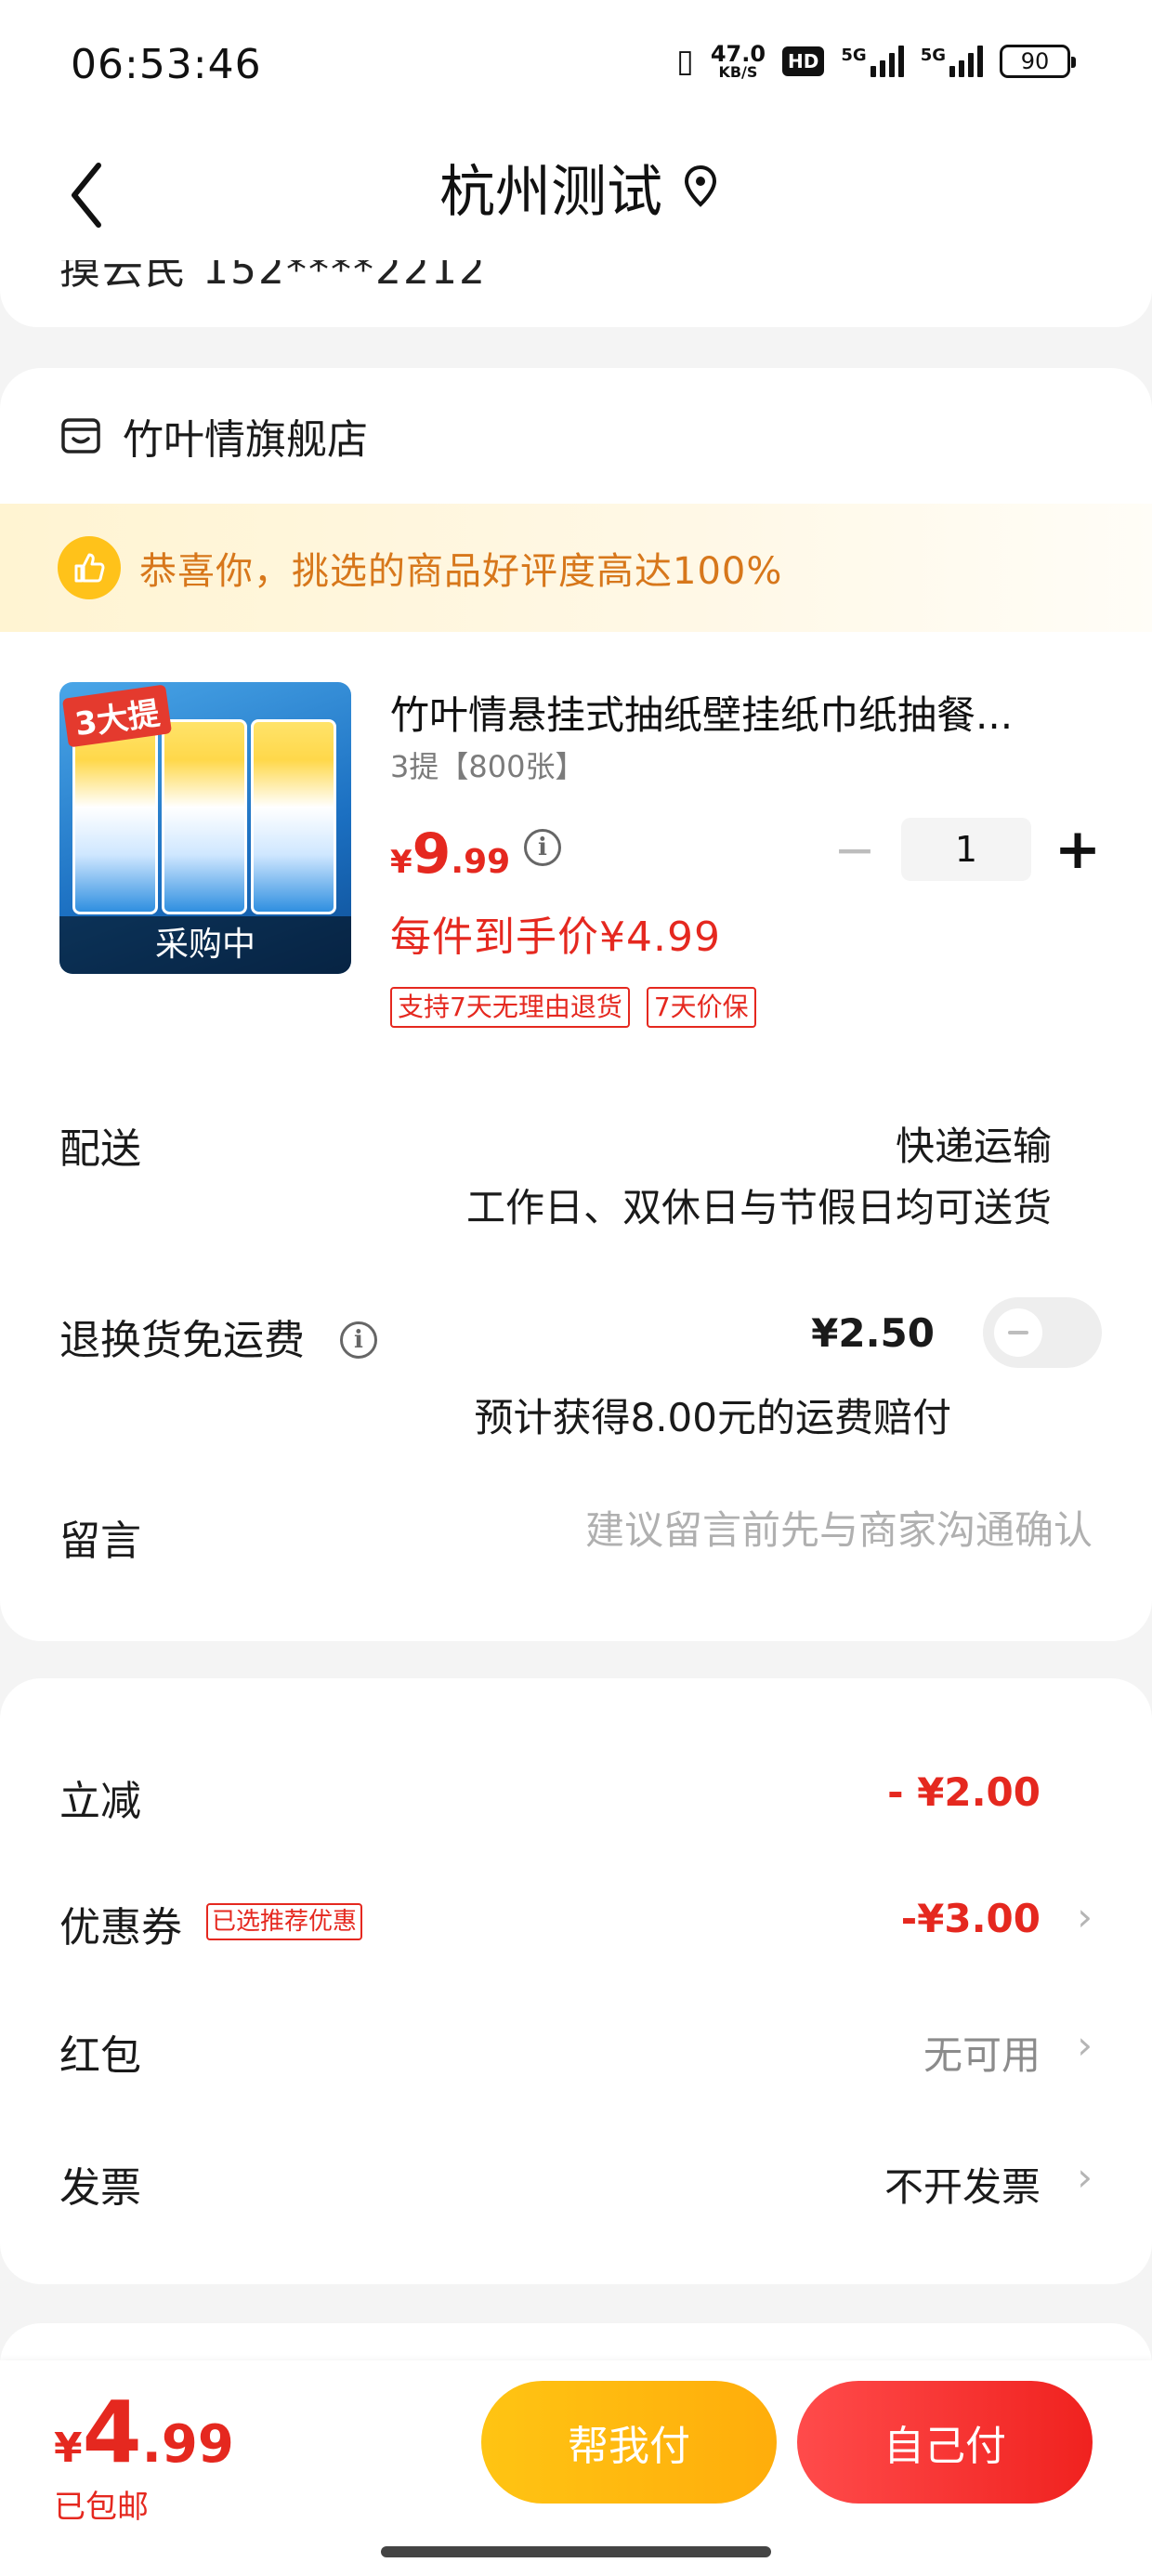 This screenshot has height=2576, width=1152. Describe the element at coordinates (576, 65) in the screenshot. I see `status-bar: 06:53:46 ▯ 47.0 KB/S HD 5G 5G 90` at that location.